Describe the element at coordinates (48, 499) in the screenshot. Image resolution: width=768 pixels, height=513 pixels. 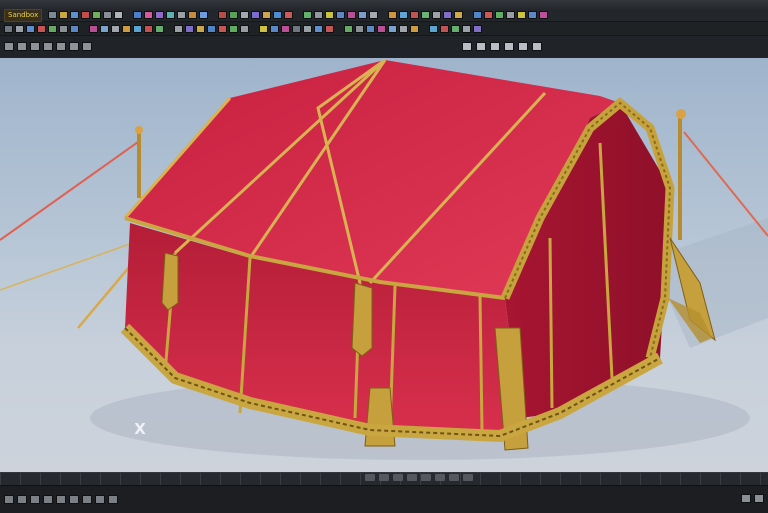
I see `next-frame-icon` at that location.